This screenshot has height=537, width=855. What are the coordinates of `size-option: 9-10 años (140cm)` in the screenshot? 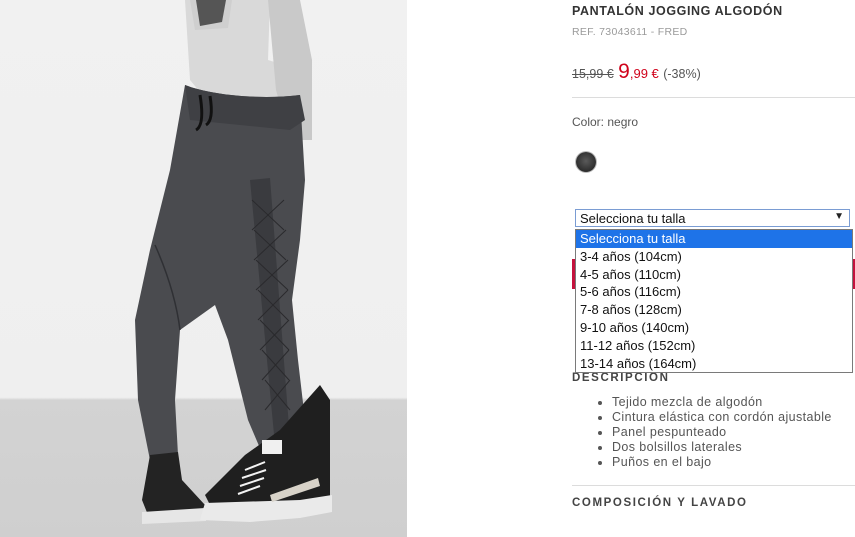 It's located at (714, 328).